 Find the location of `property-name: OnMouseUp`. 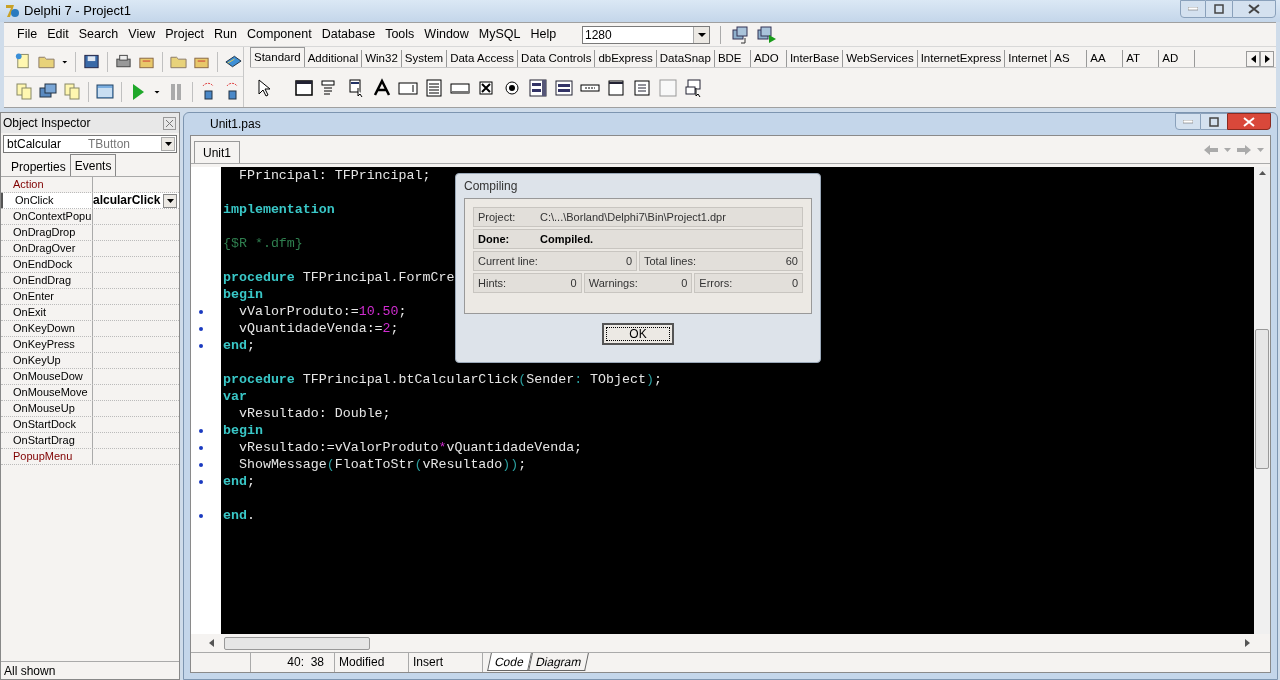

property-name: OnMouseUp is located at coordinates (47, 408).